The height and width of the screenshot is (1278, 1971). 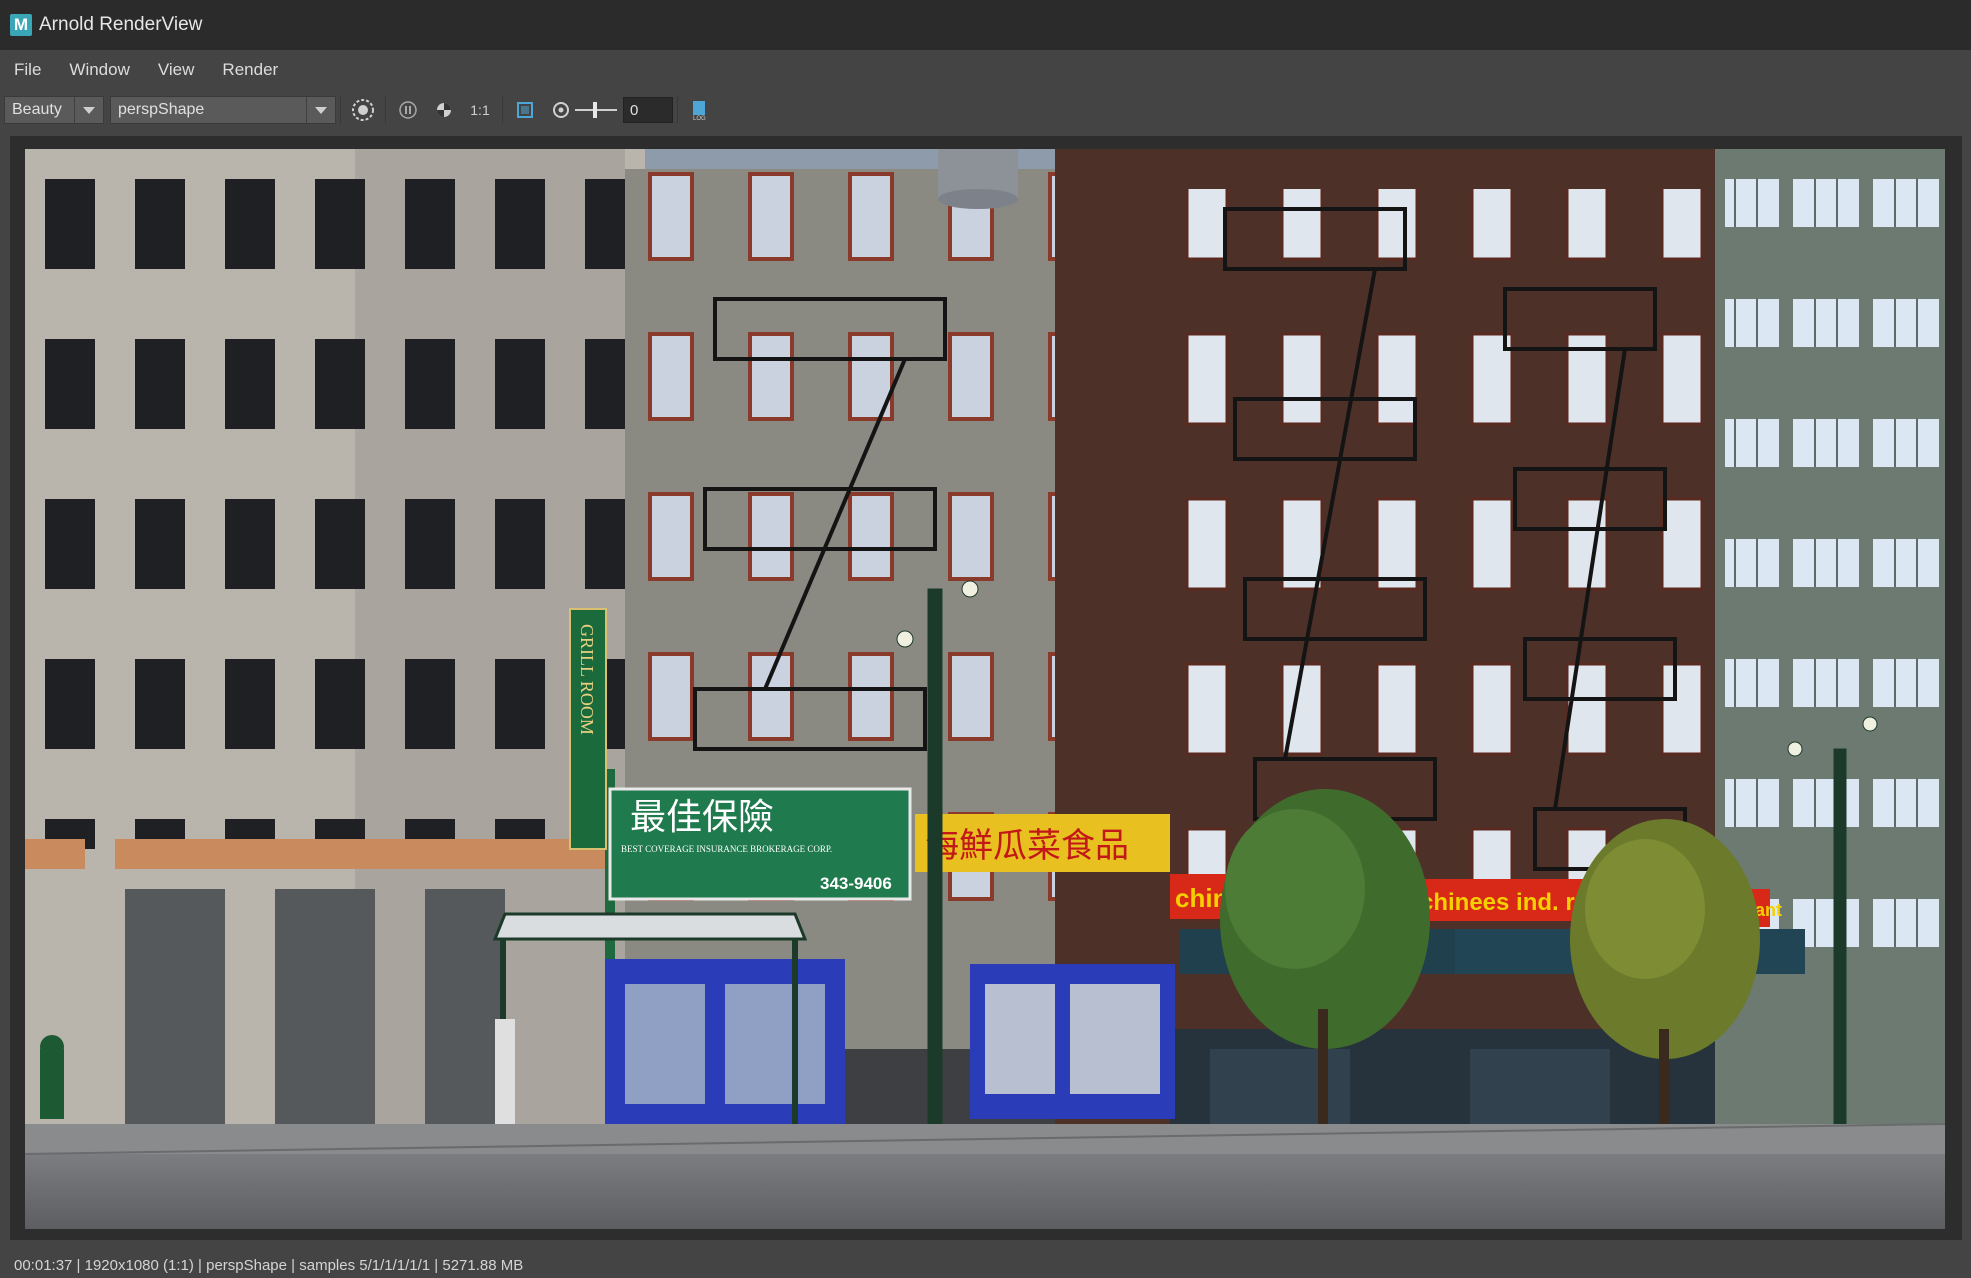 I want to click on aov-dropdown: Beauty, so click(x=54, y=110).